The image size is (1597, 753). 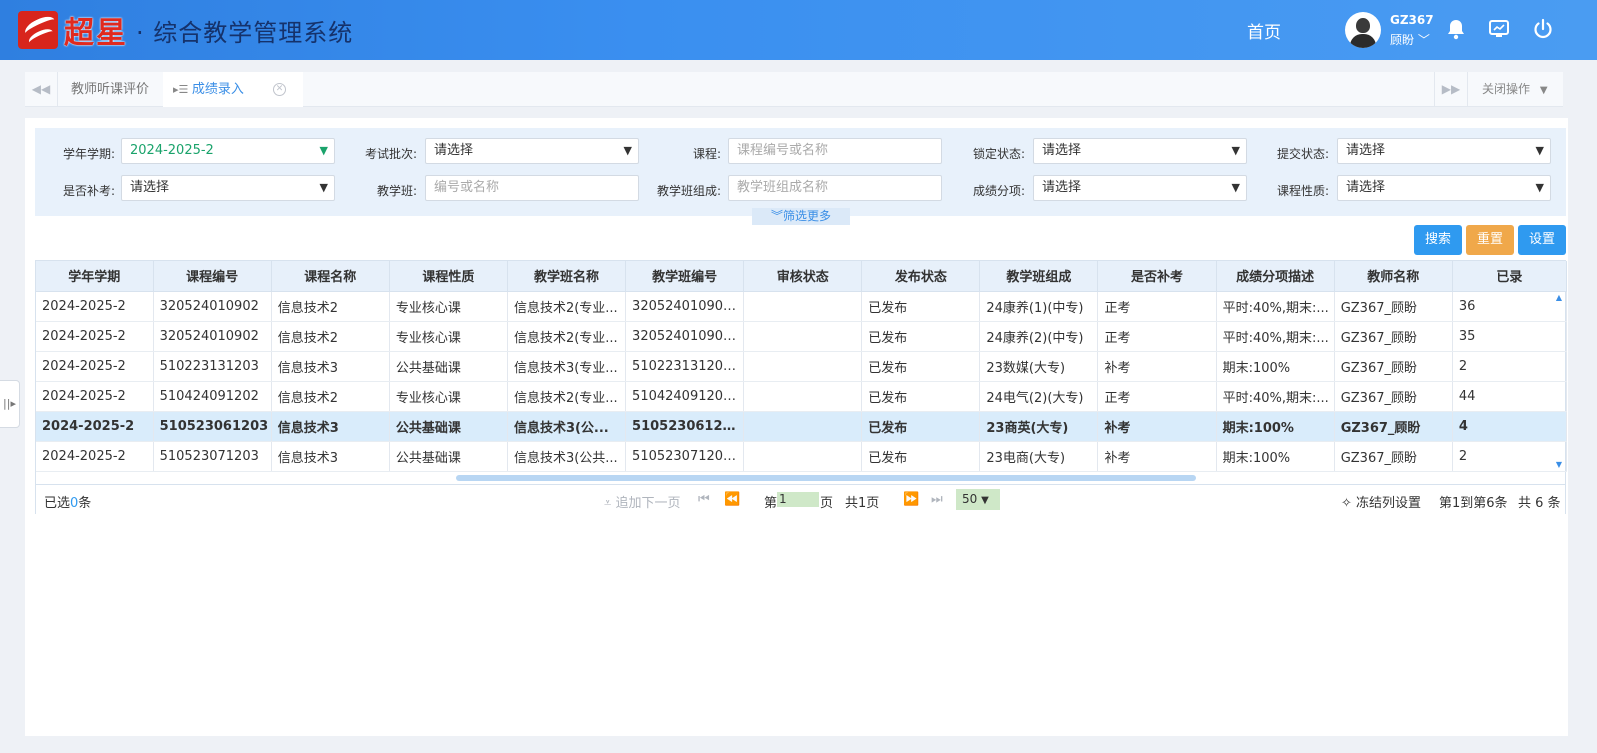 I want to click on lock-select: 请选择 ▼, so click(x=1140, y=151).